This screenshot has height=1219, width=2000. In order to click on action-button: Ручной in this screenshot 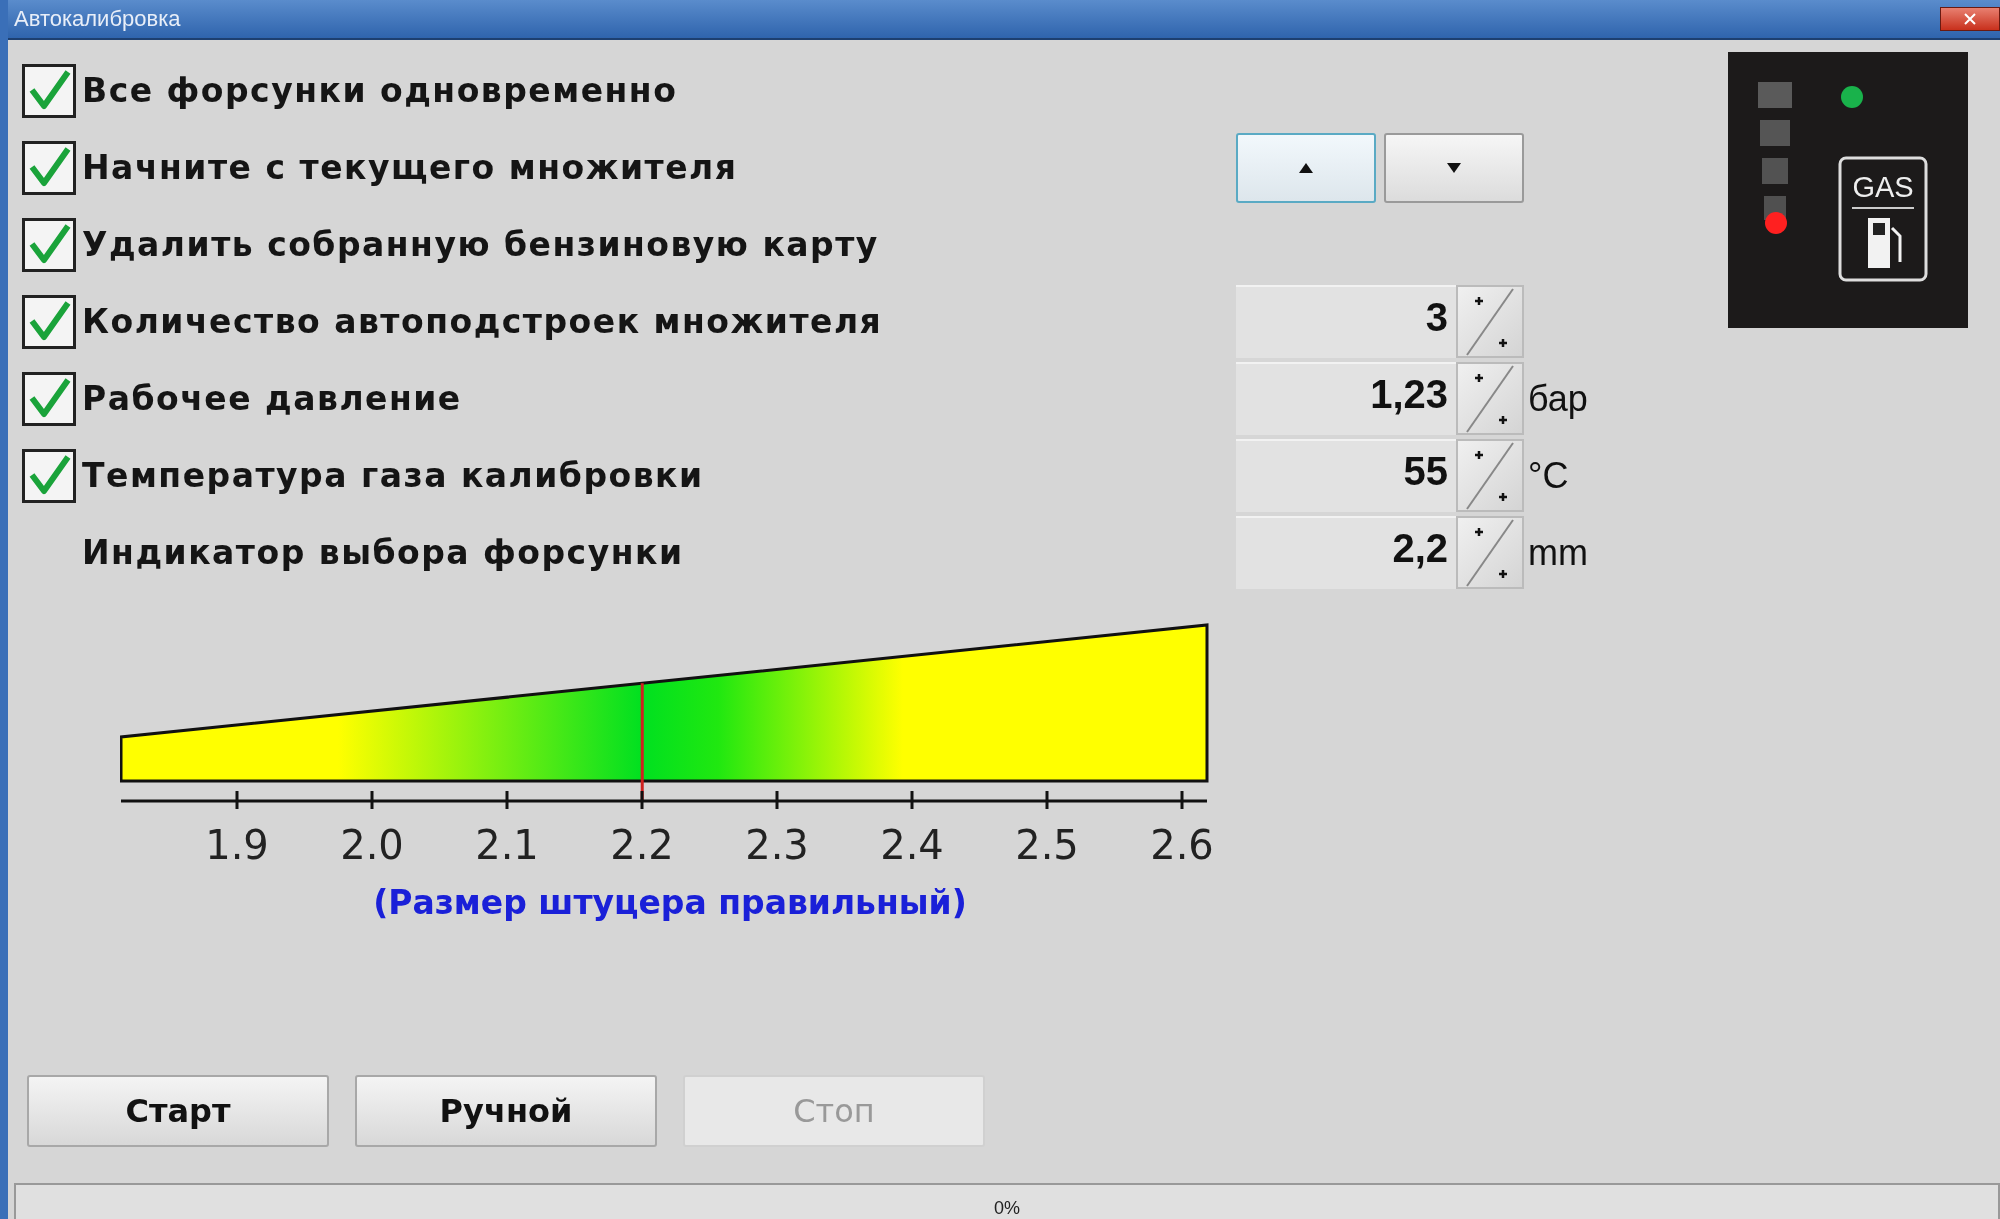, I will do `click(506, 1111)`.